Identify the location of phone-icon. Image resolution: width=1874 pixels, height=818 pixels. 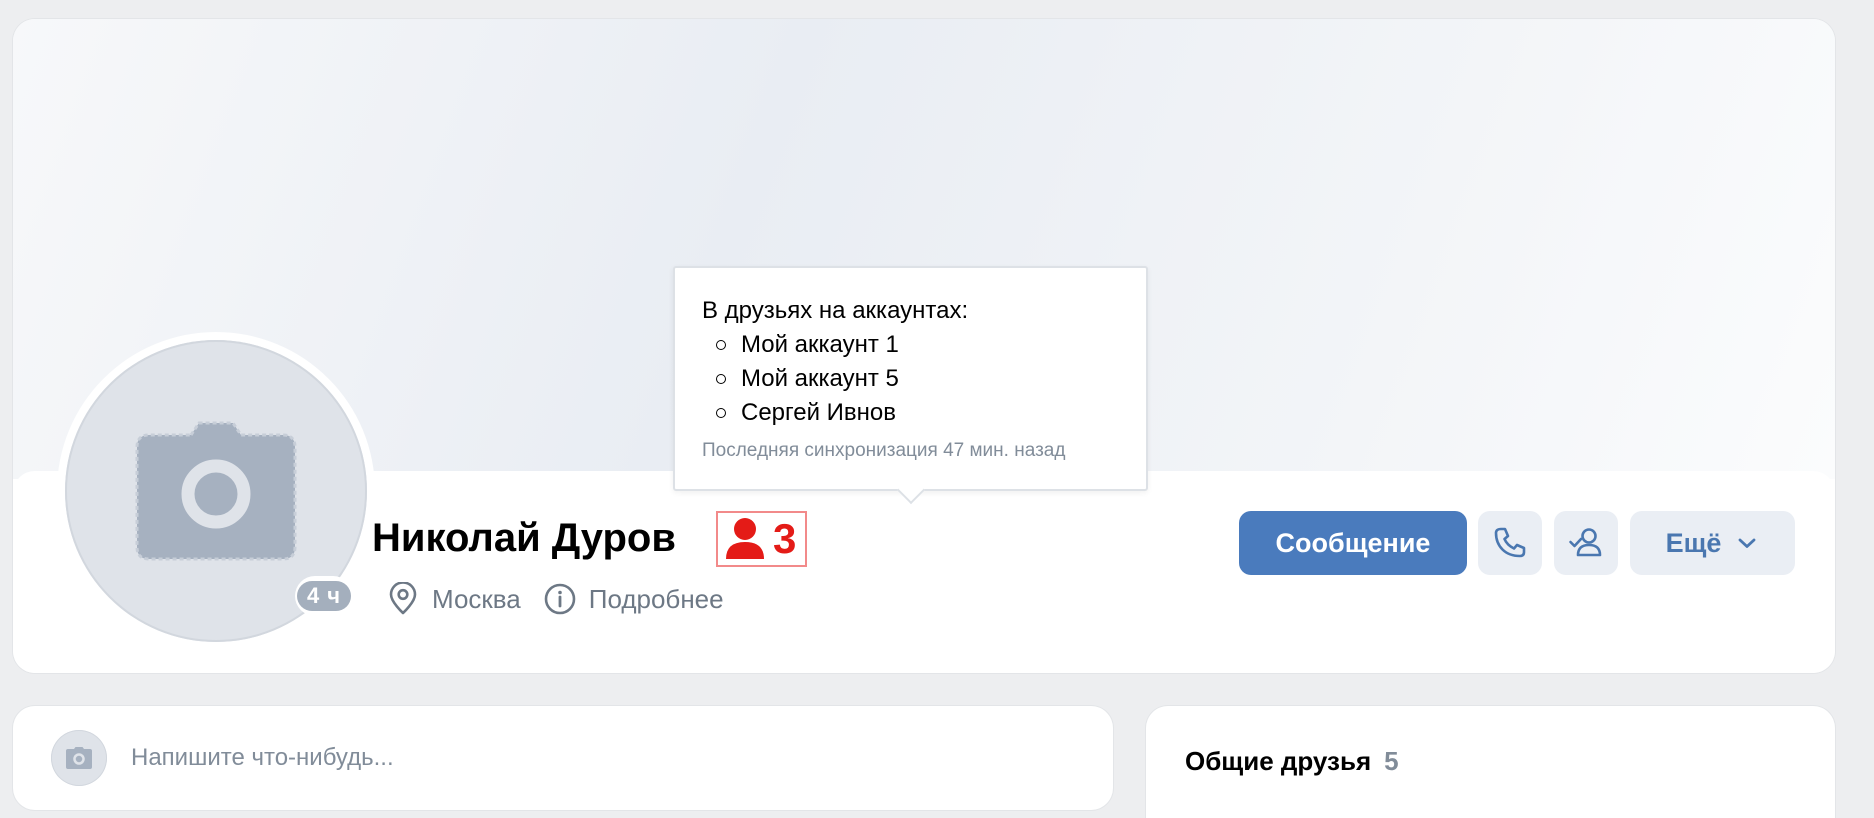
(1510, 542).